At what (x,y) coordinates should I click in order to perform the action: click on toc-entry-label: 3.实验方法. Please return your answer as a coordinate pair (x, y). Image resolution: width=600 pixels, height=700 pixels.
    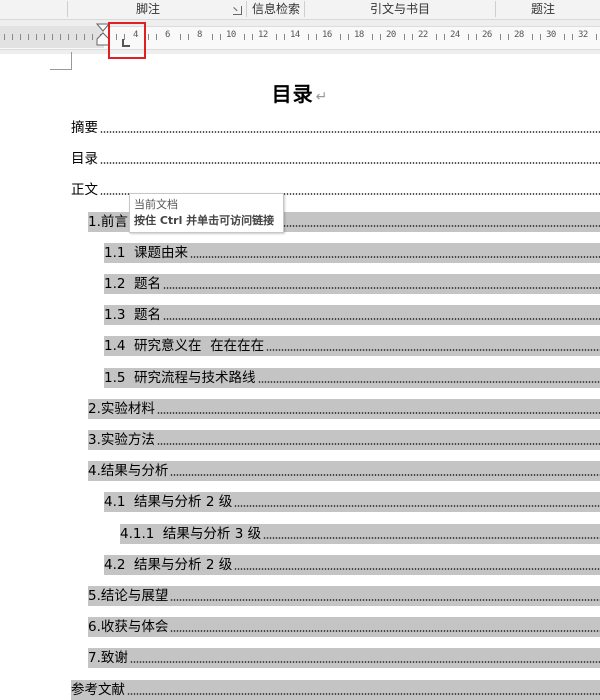
    Looking at the image, I should click on (121, 440).